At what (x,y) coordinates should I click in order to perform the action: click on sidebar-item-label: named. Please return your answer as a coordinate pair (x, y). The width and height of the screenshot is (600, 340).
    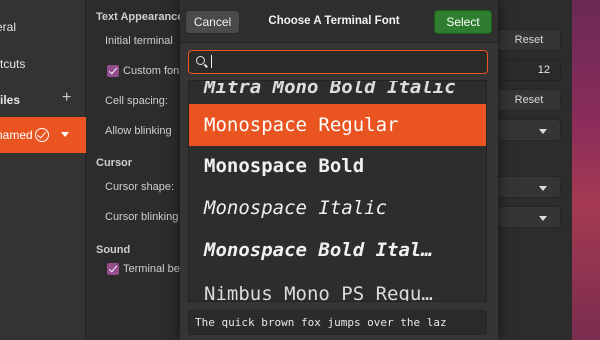
    Looking at the image, I should click on (16, 135).